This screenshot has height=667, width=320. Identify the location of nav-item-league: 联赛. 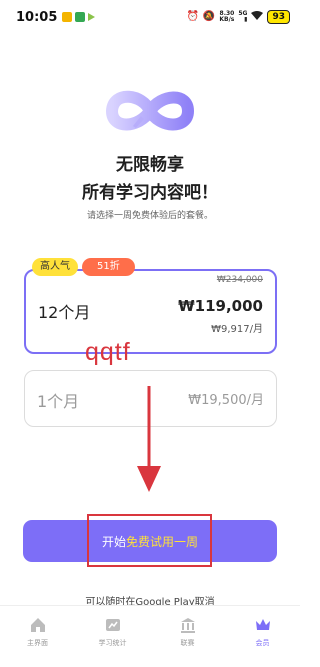
(187, 636).